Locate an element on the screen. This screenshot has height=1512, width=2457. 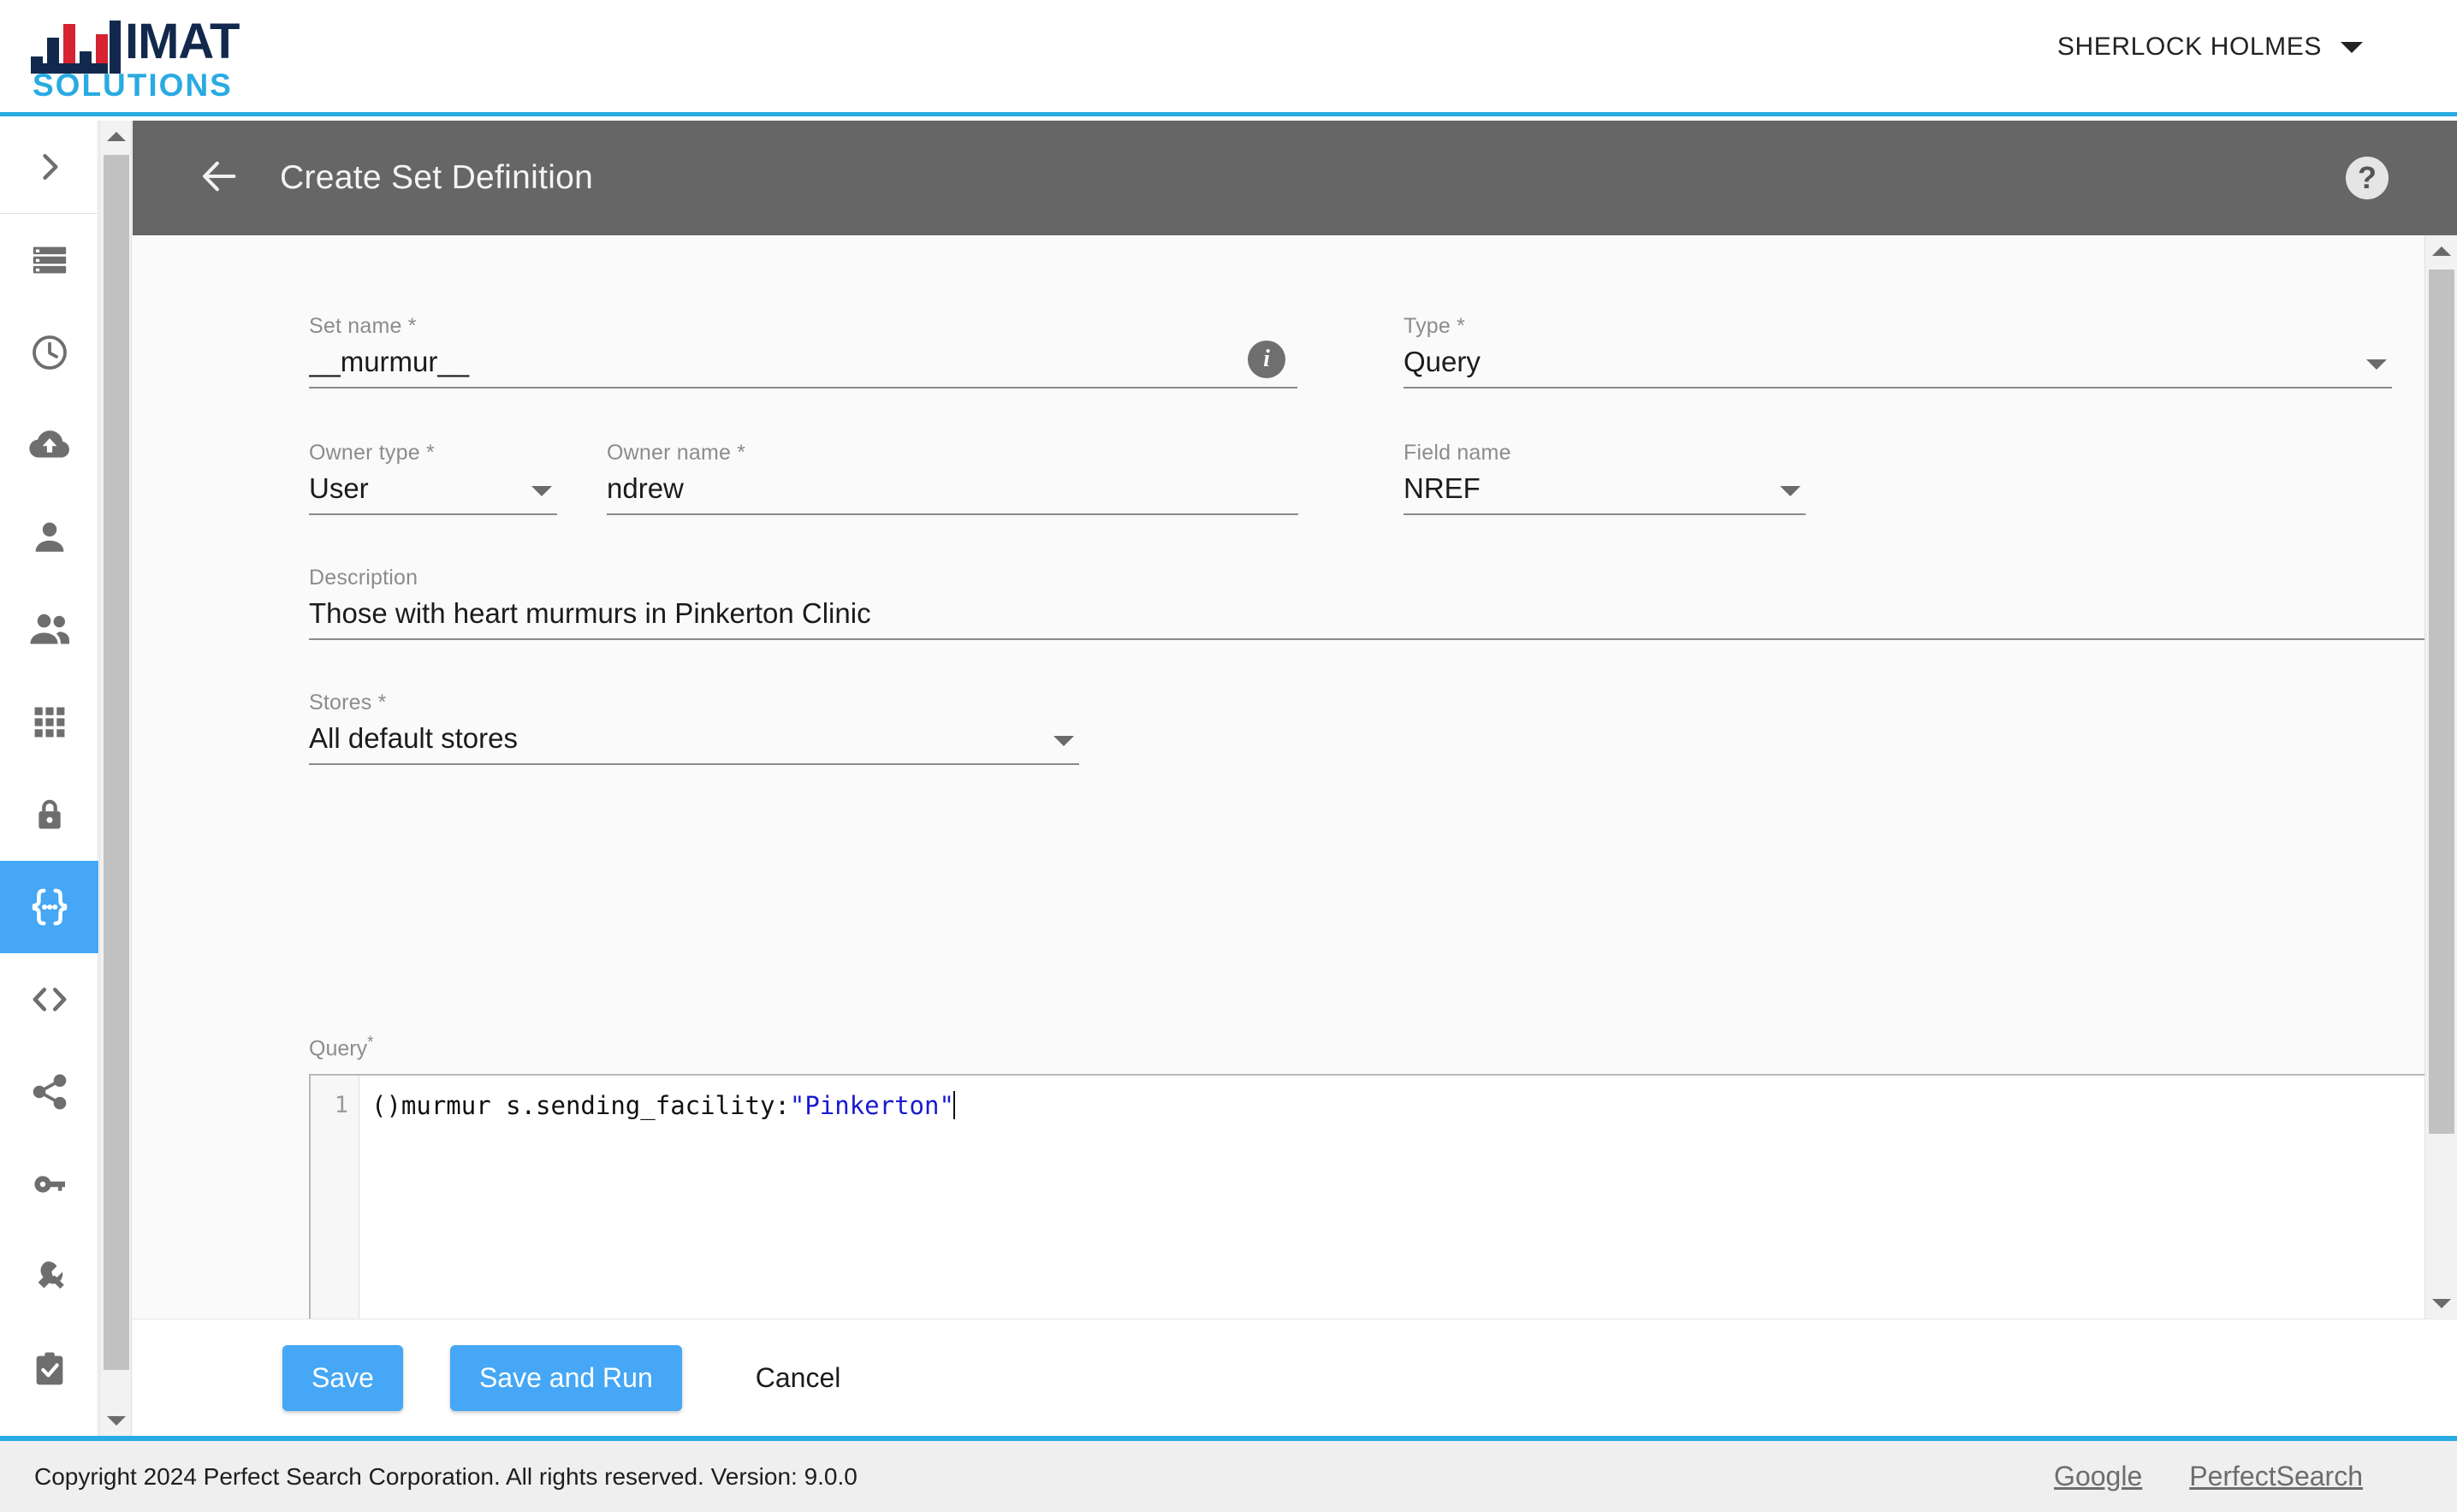
sidebar-item-tools is located at coordinates (49, 1276).